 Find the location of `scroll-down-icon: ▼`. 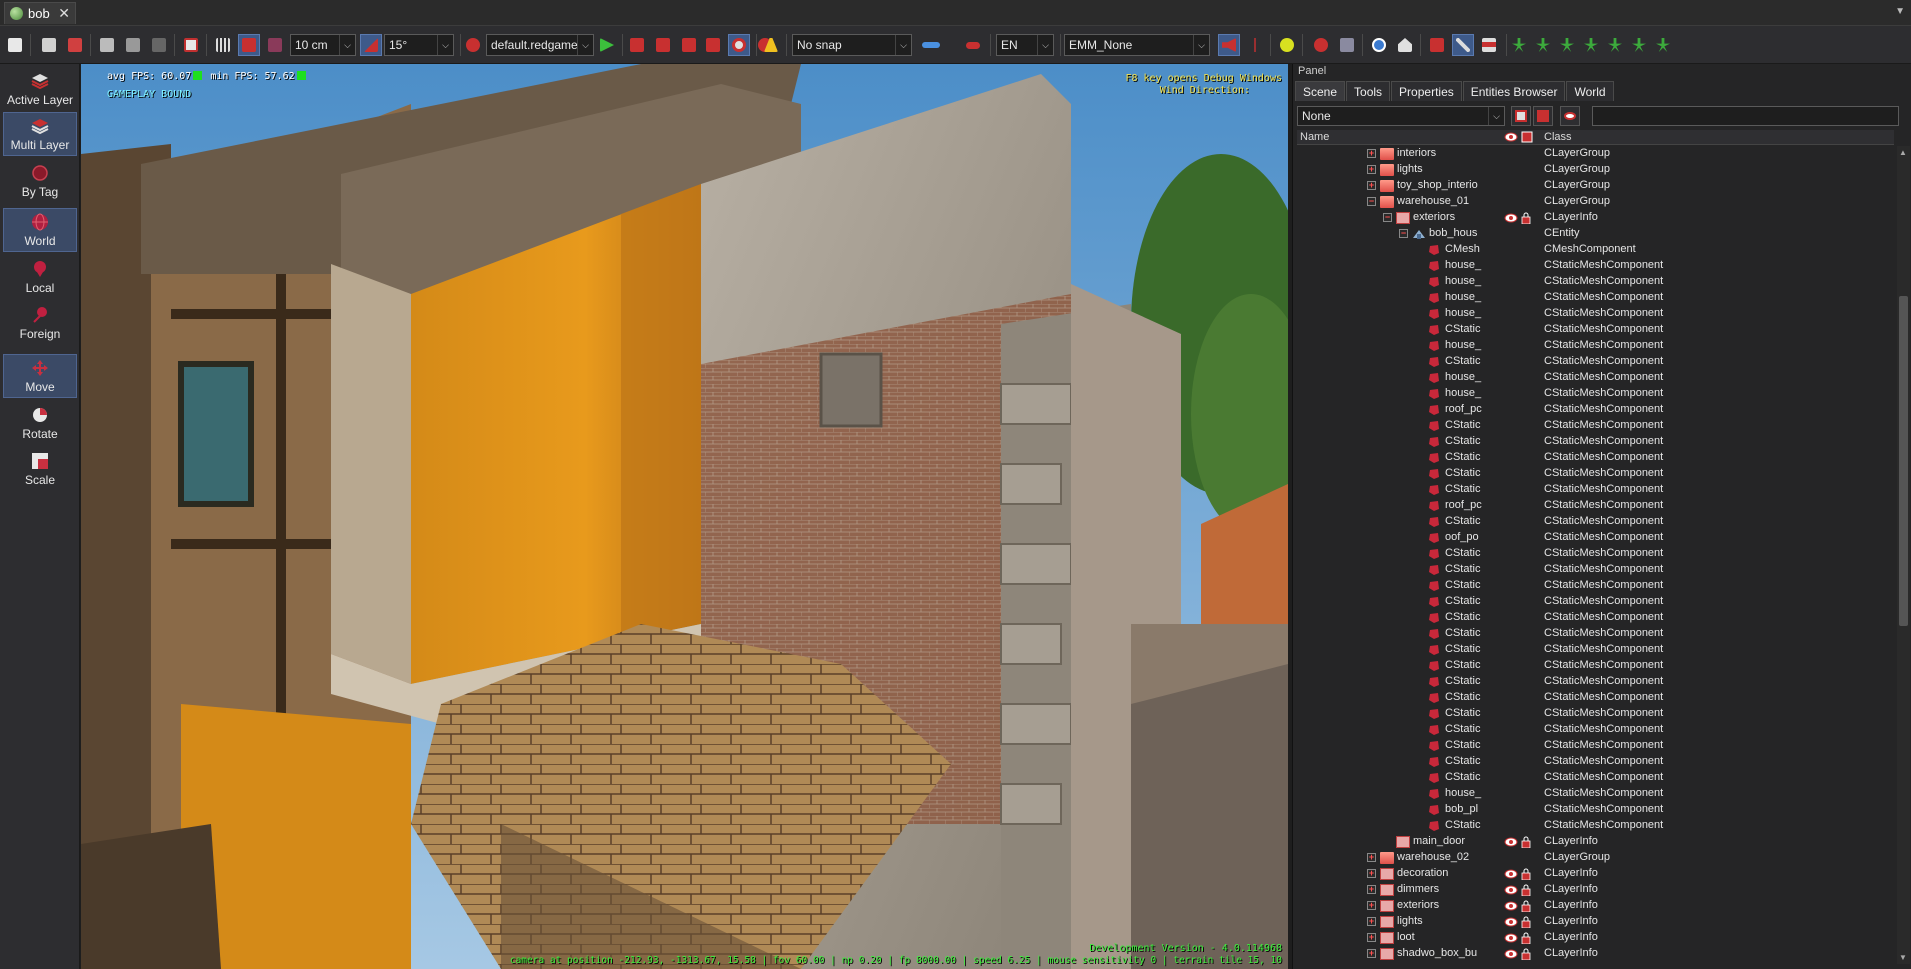

scroll-down-icon: ▼ is located at coordinates (1903, 957).